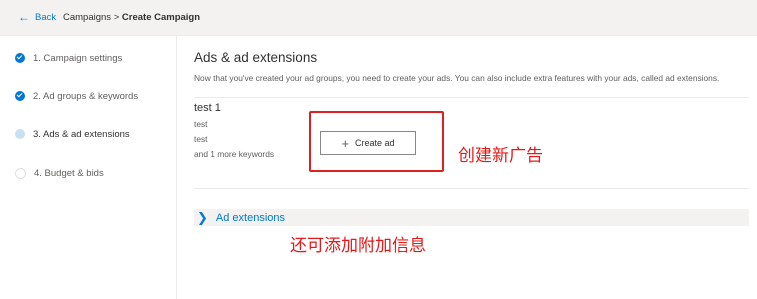 This screenshot has width=757, height=299. Describe the element at coordinates (500, 156) in the screenshot. I see `annotation-create-ad-note: 创建新广告` at that location.